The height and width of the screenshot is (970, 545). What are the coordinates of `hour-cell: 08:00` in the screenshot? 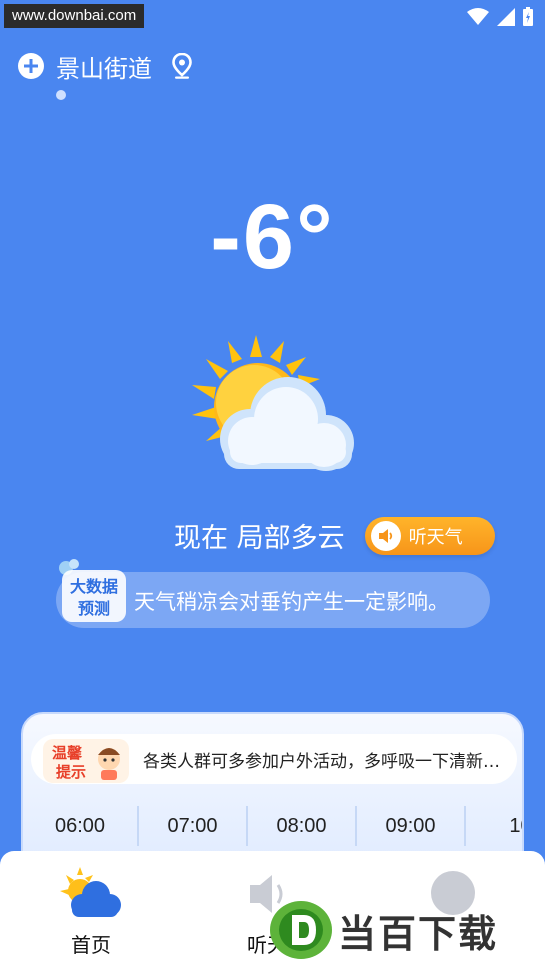 It's located at (302, 826).